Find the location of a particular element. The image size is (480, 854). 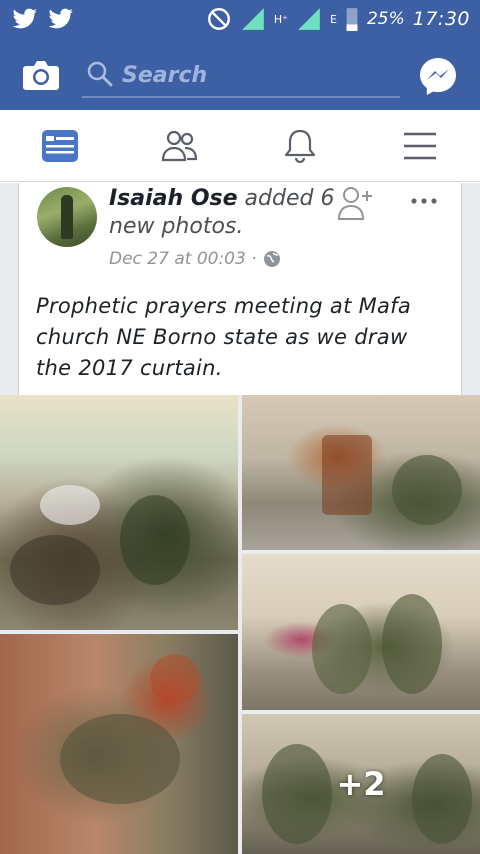

post-author: Isaiah Ose is located at coordinates (173, 198).